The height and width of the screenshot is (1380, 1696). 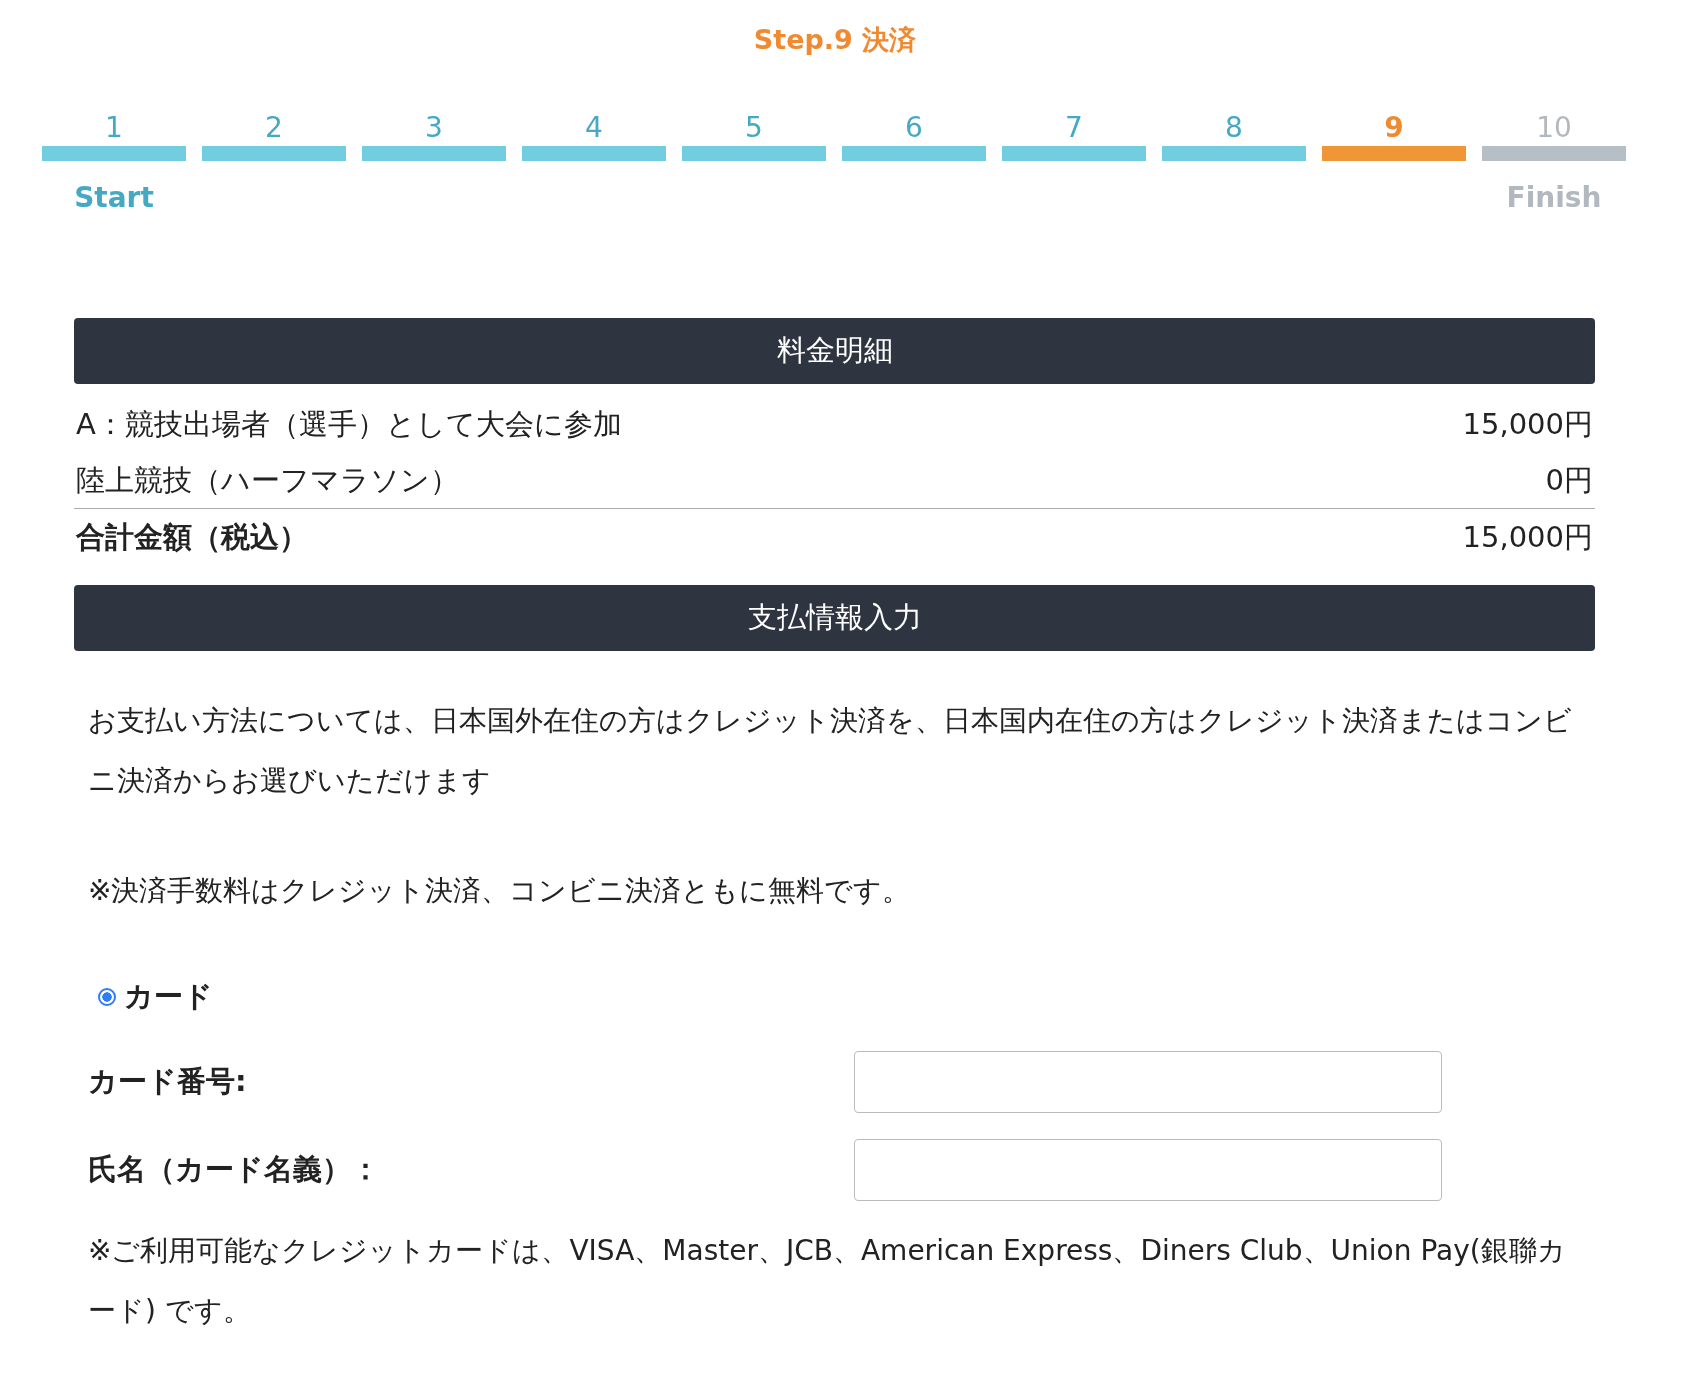 What do you see at coordinates (914, 128) in the screenshot?
I see `step-number: 6` at bounding box center [914, 128].